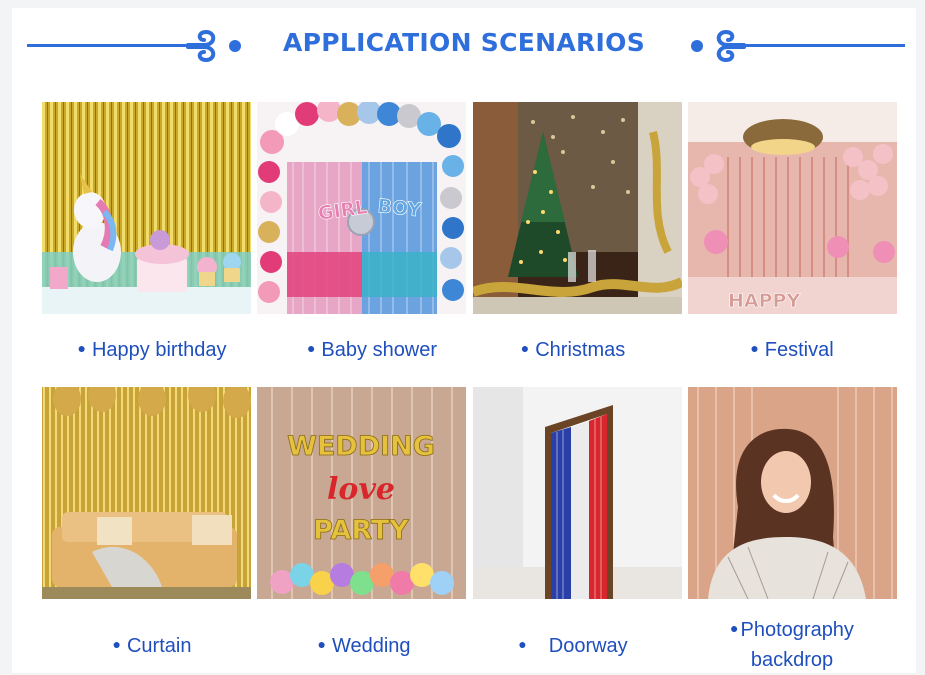 Image resolution: width=925 pixels, height=675 pixels. What do you see at coordinates (361, 489) in the screenshot?
I see `wedding-text-line2: love` at bounding box center [361, 489].